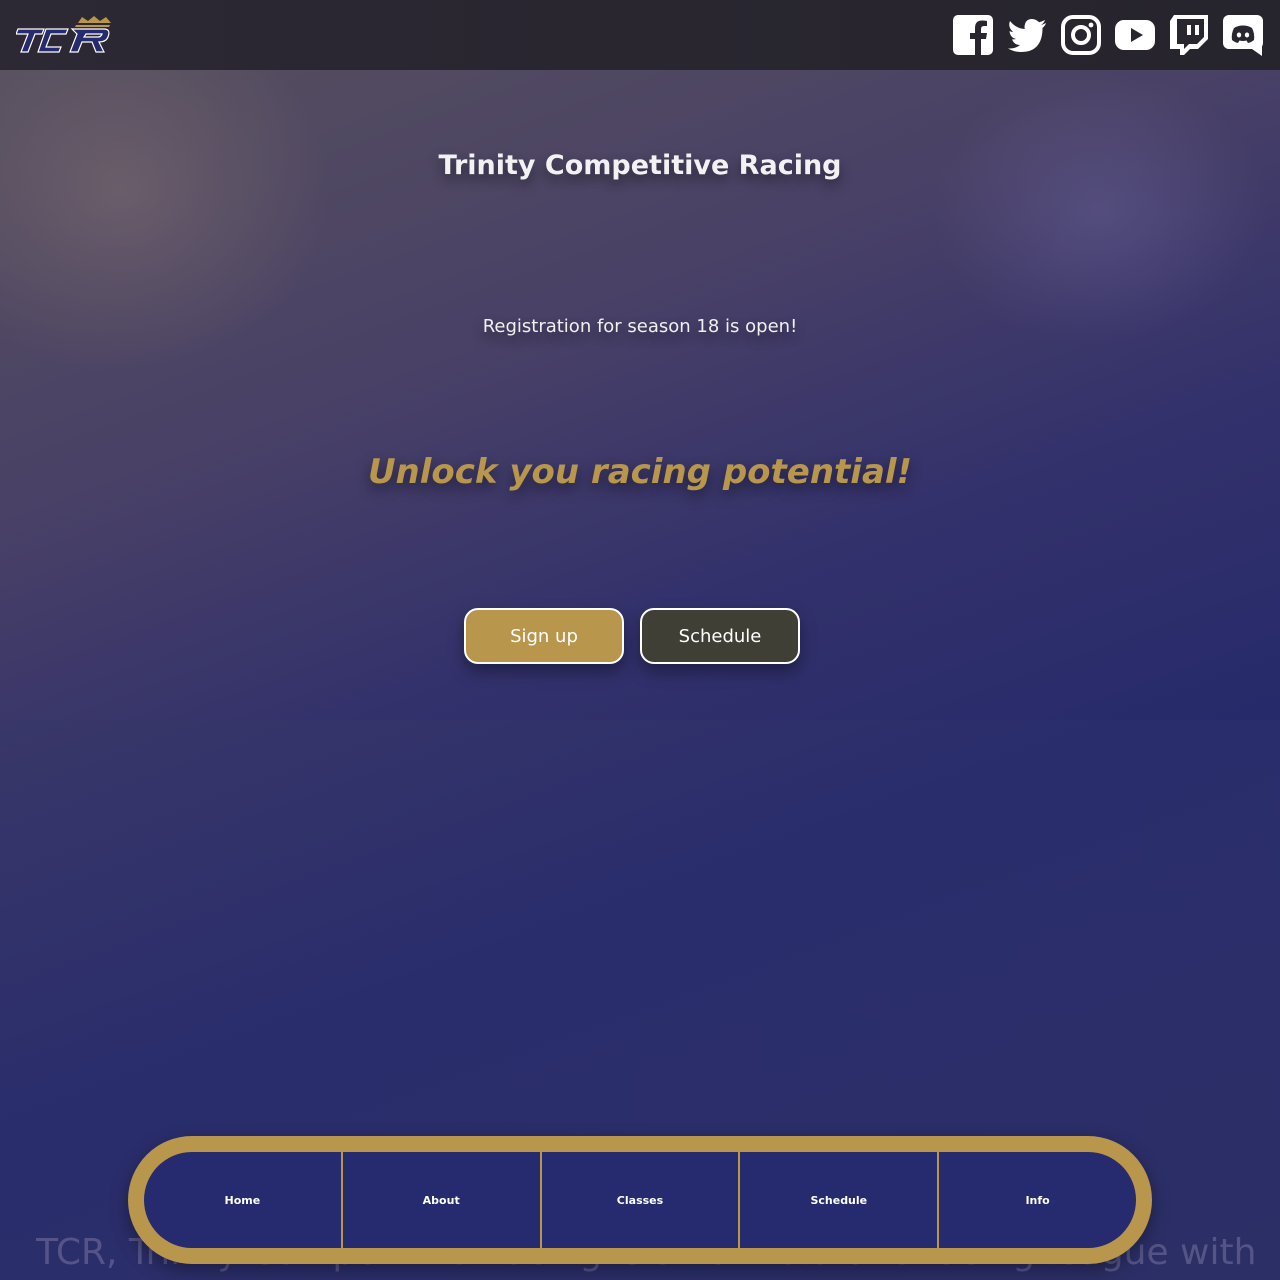 The width and height of the screenshot is (1280, 1280). I want to click on hero-buttons: Sign up Schedule, so click(632, 636).